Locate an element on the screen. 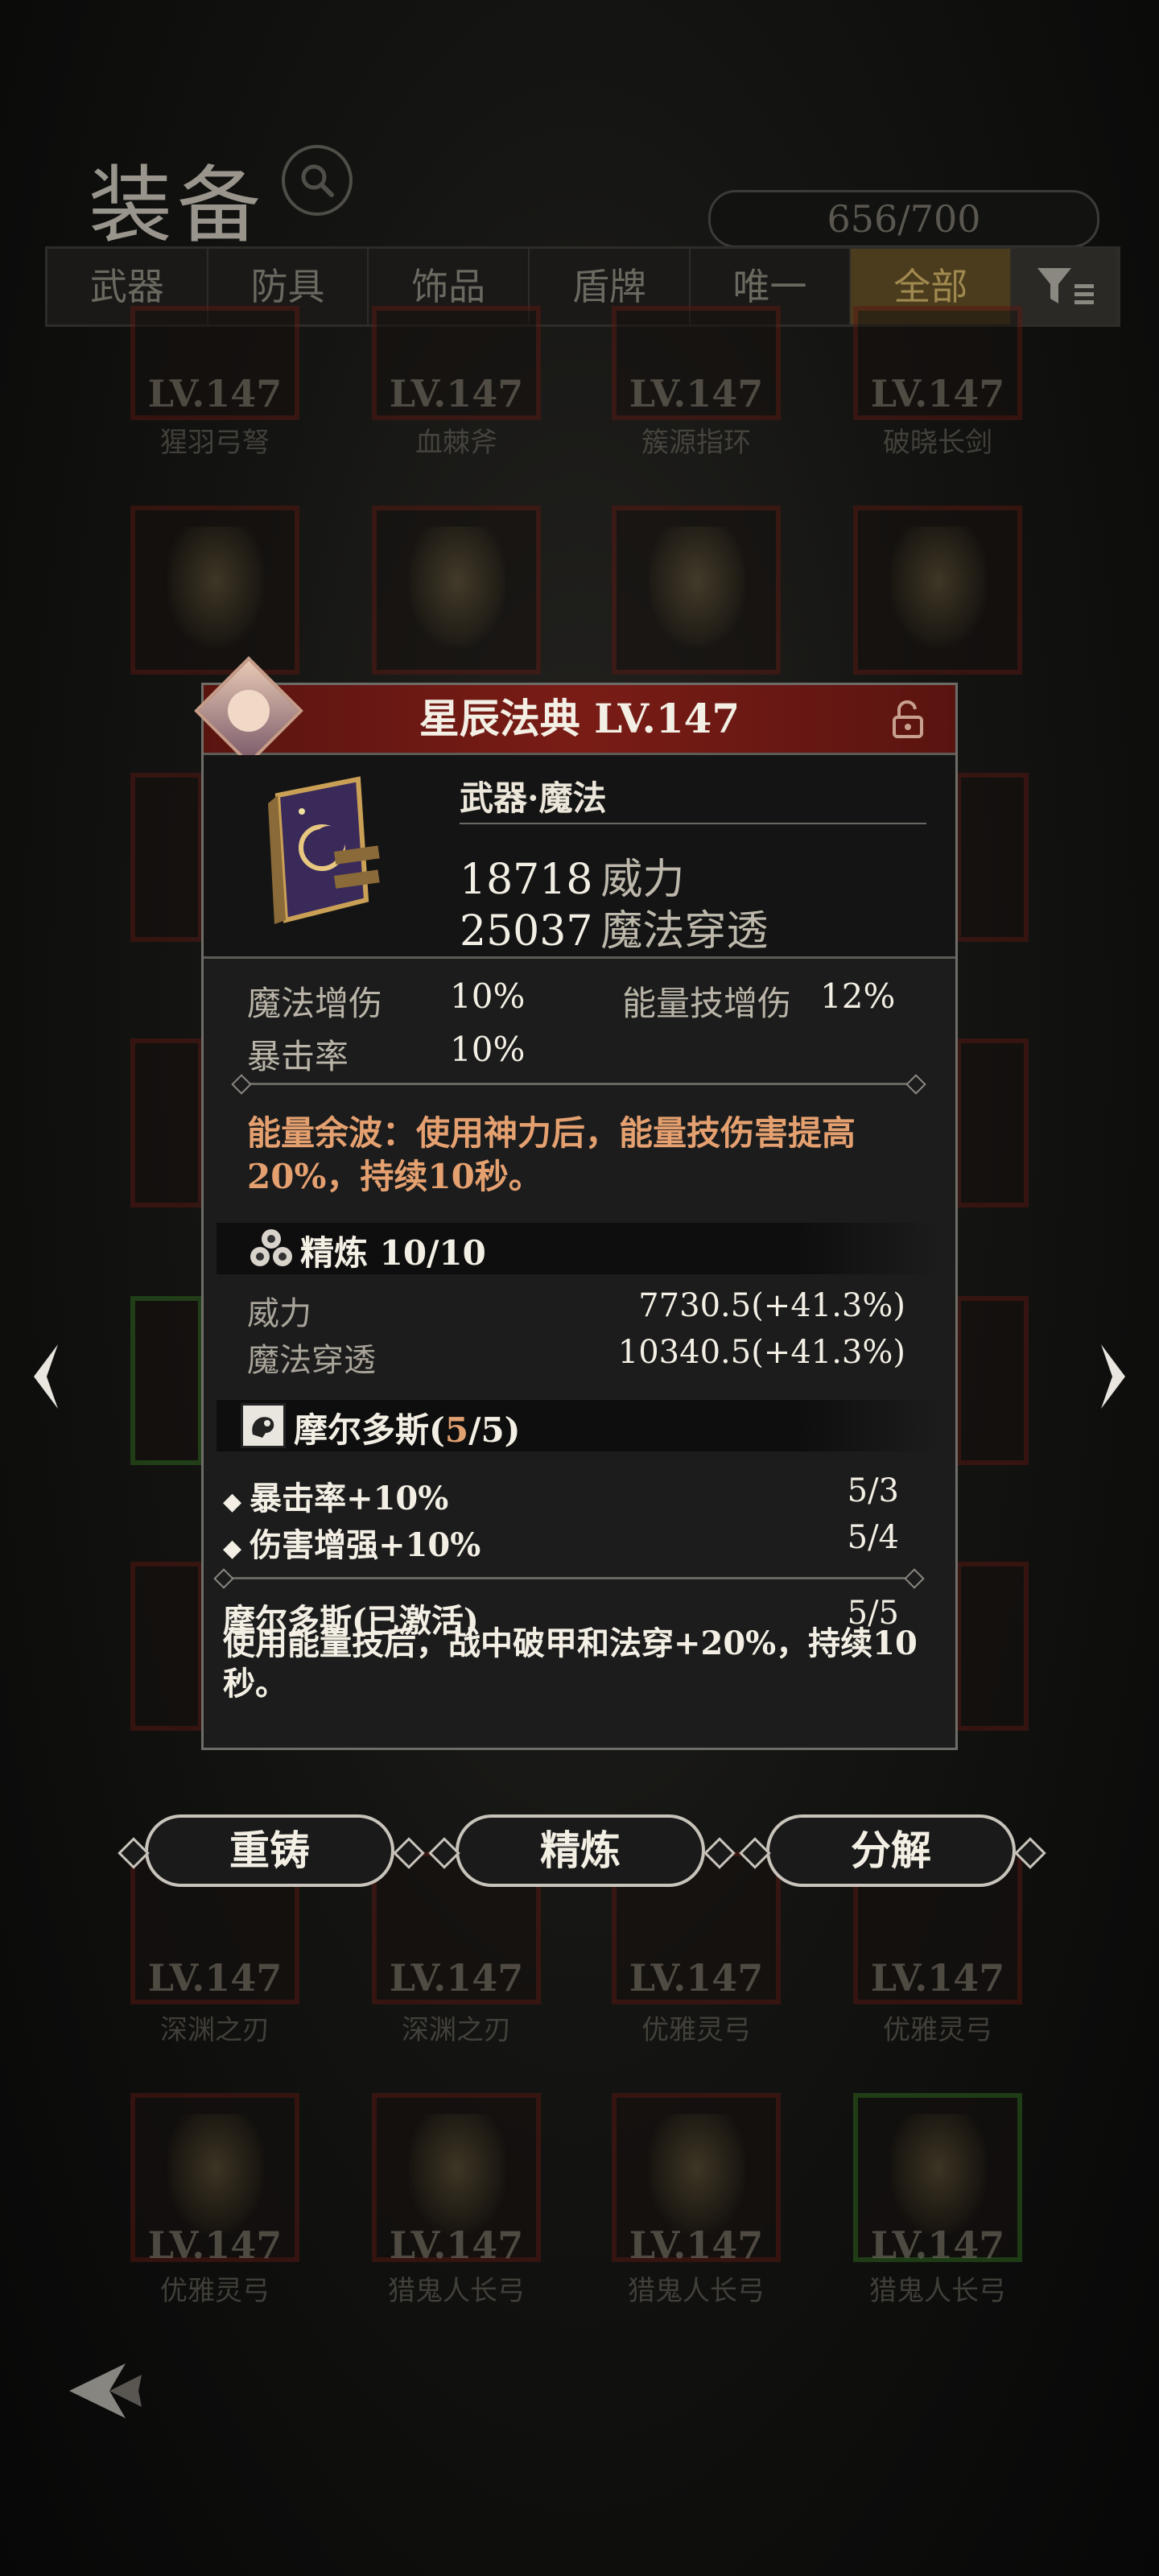 The width and height of the screenshot is (1159, 2576). search-button is located at coordinates (317, 180).